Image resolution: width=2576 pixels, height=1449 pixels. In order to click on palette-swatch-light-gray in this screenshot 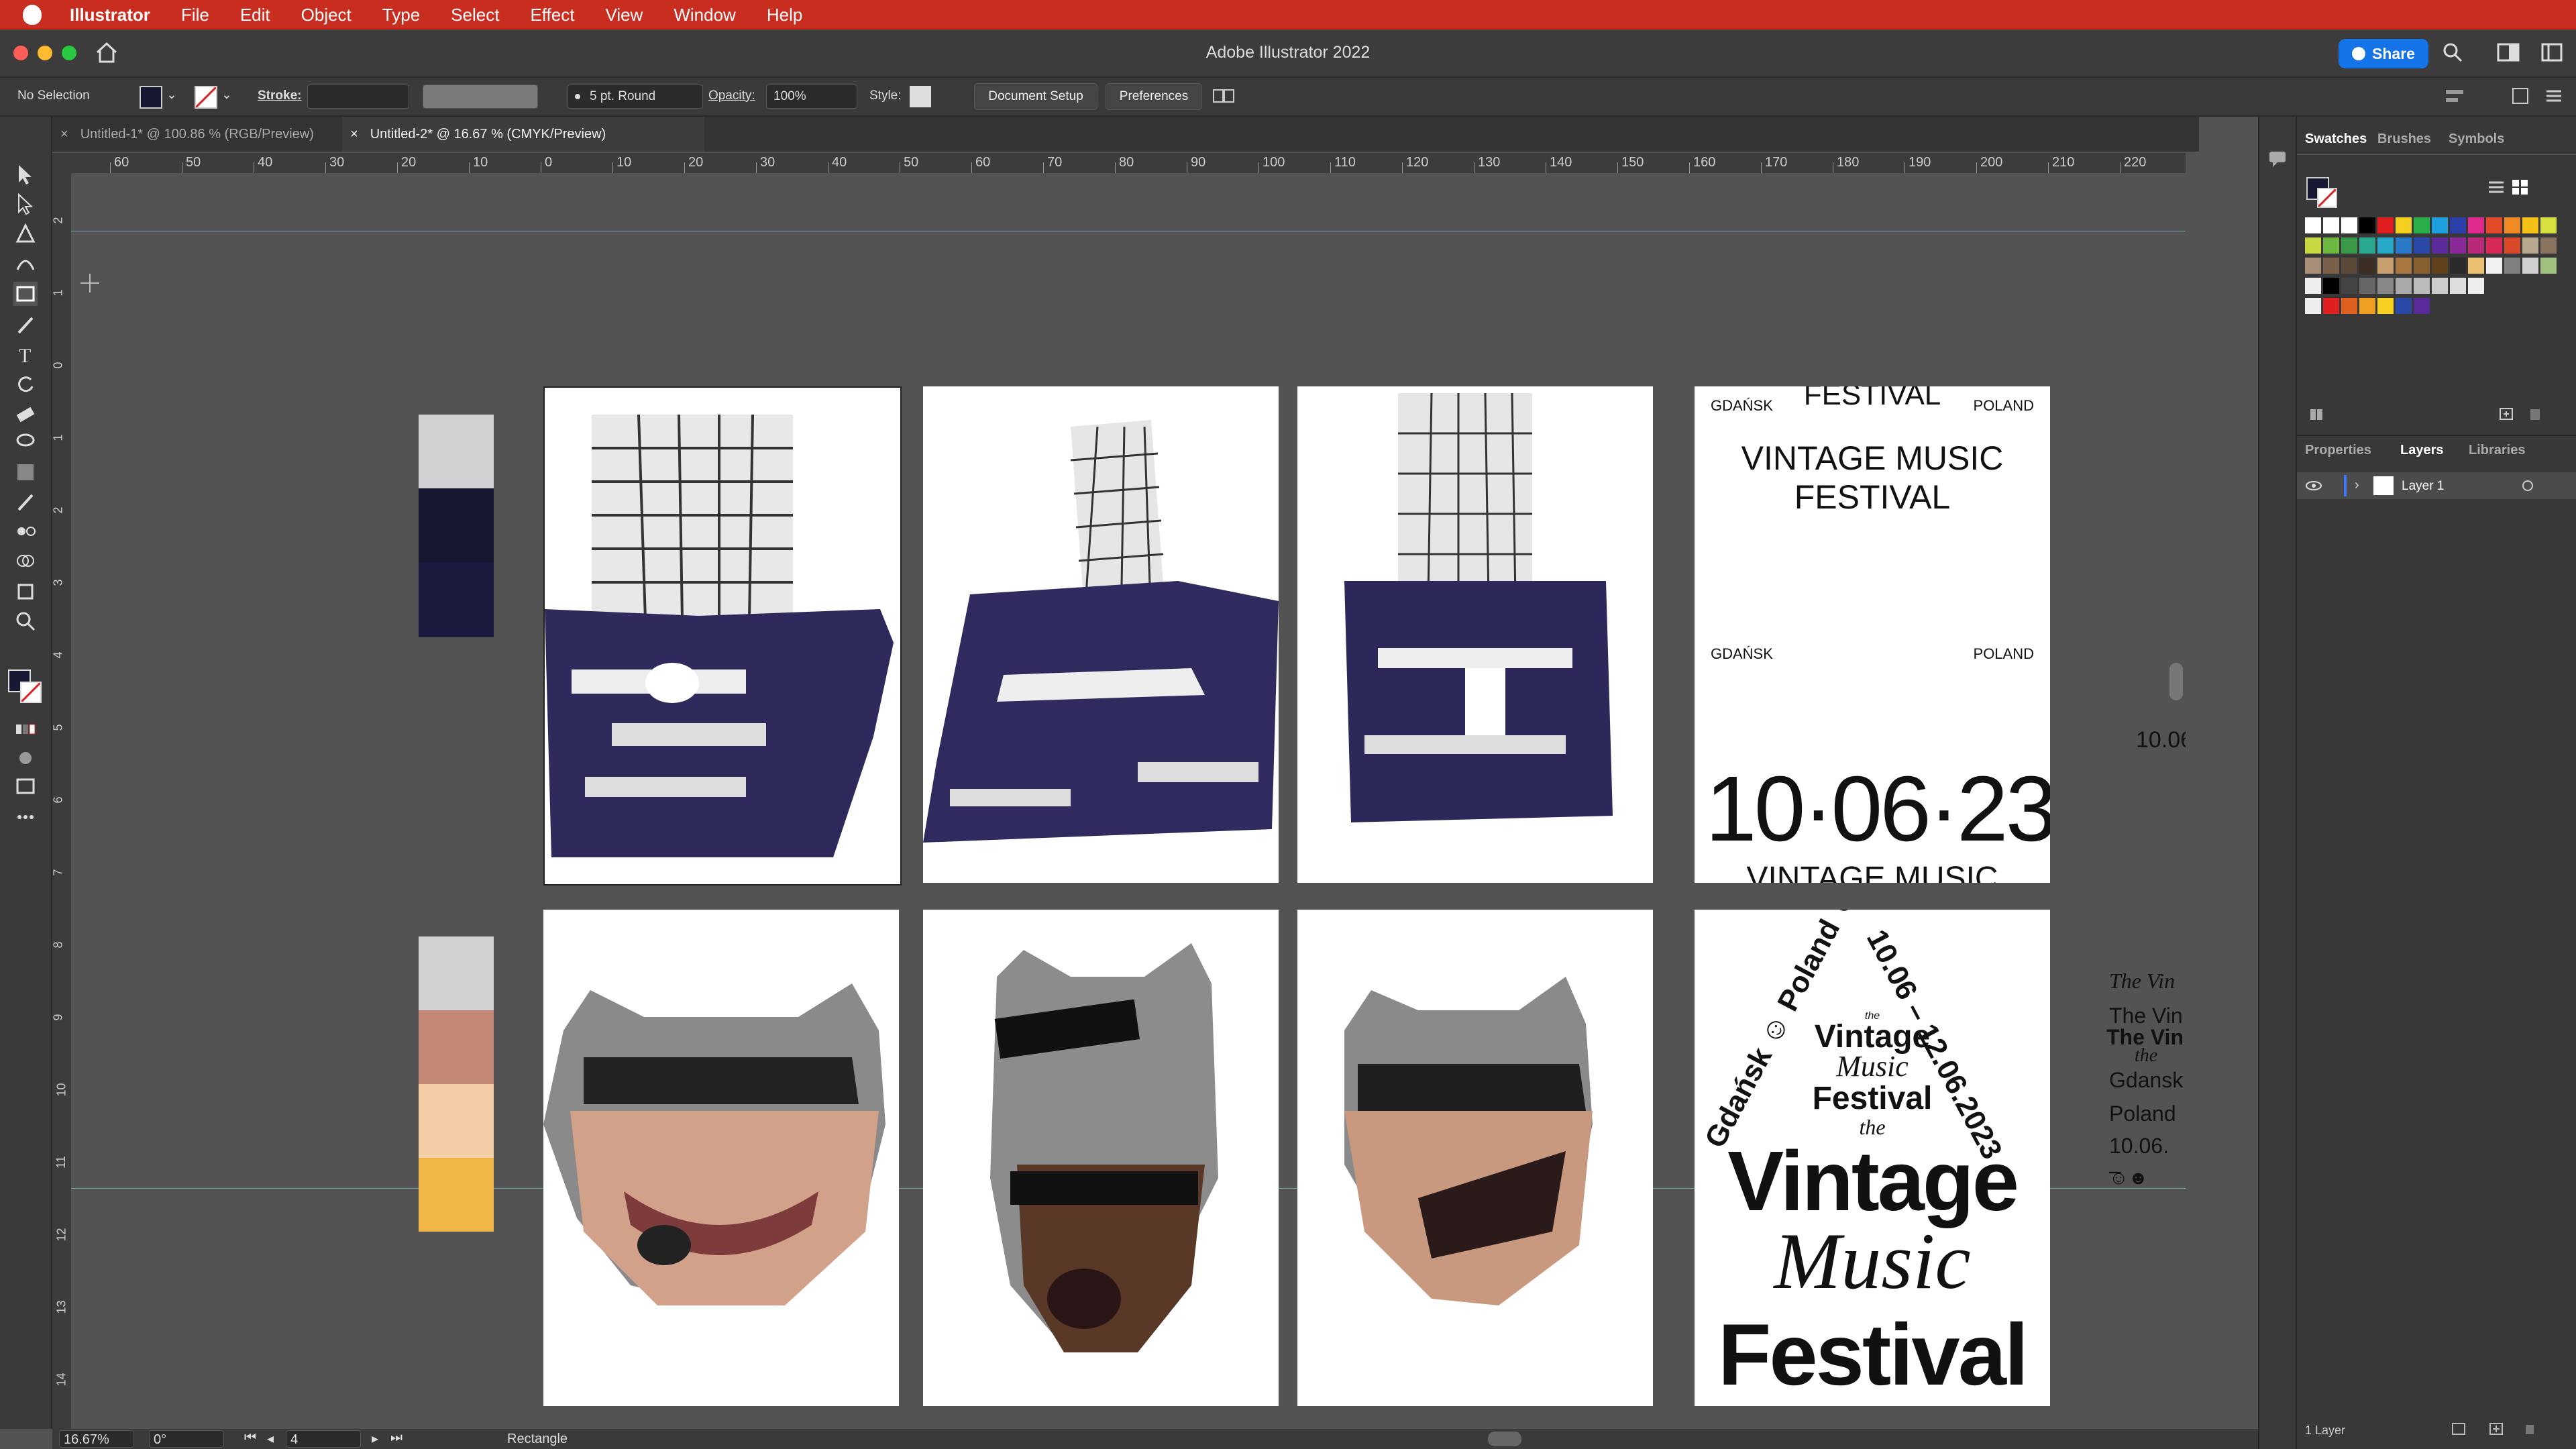, I will do `click(456, 451)`.